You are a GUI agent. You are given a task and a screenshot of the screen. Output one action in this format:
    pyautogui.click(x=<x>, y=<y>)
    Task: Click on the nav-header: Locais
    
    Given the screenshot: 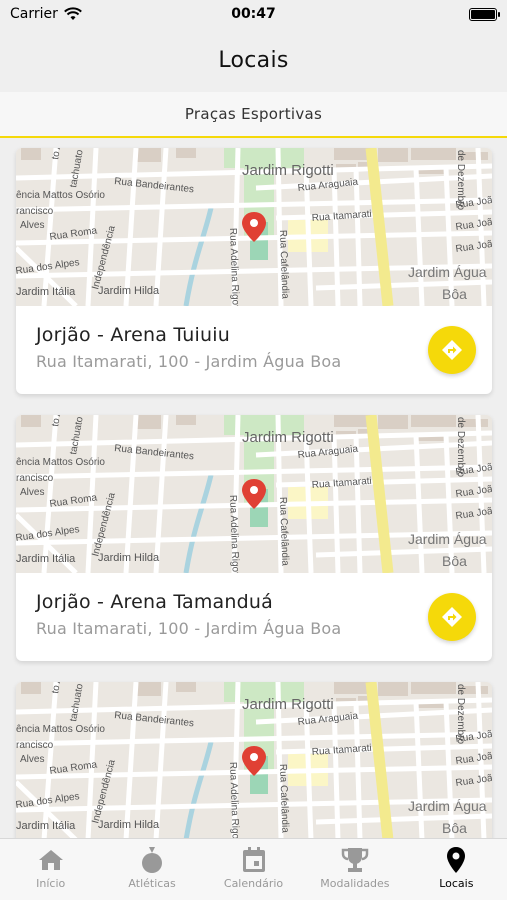 What is the action you would take?
    pyautogui.click(x=253, y=60)
    